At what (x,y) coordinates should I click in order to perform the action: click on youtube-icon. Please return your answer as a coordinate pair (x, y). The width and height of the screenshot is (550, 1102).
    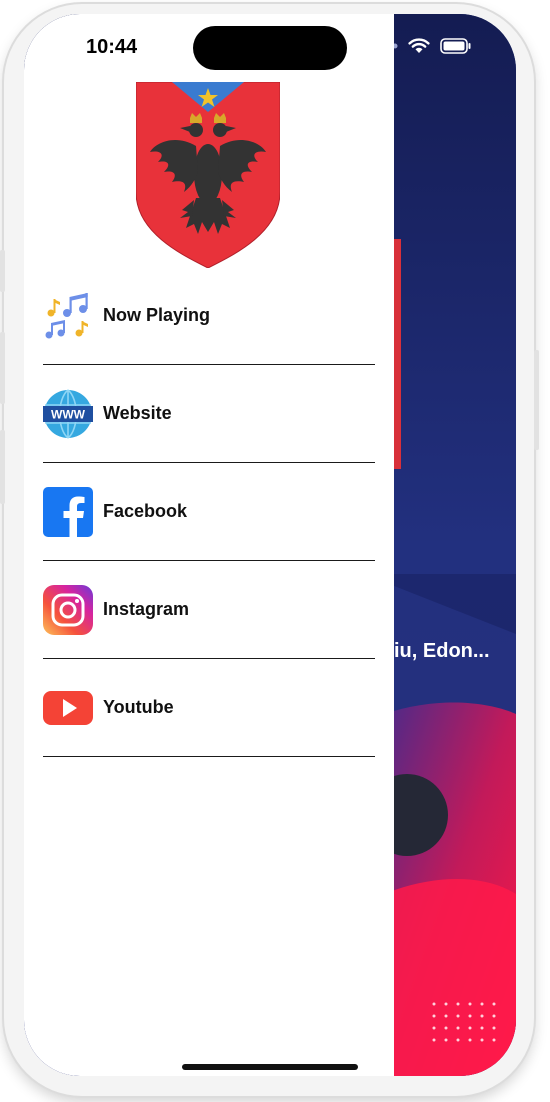
    Looking at the image, I should click on (68, 708).